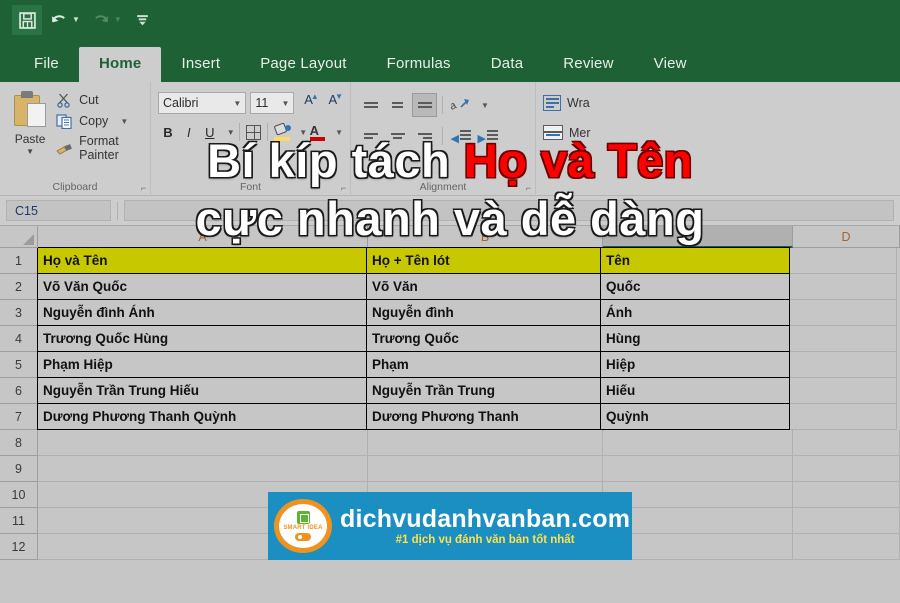  I want to click on decrease-indent-button: ◀, so click(460, 136).